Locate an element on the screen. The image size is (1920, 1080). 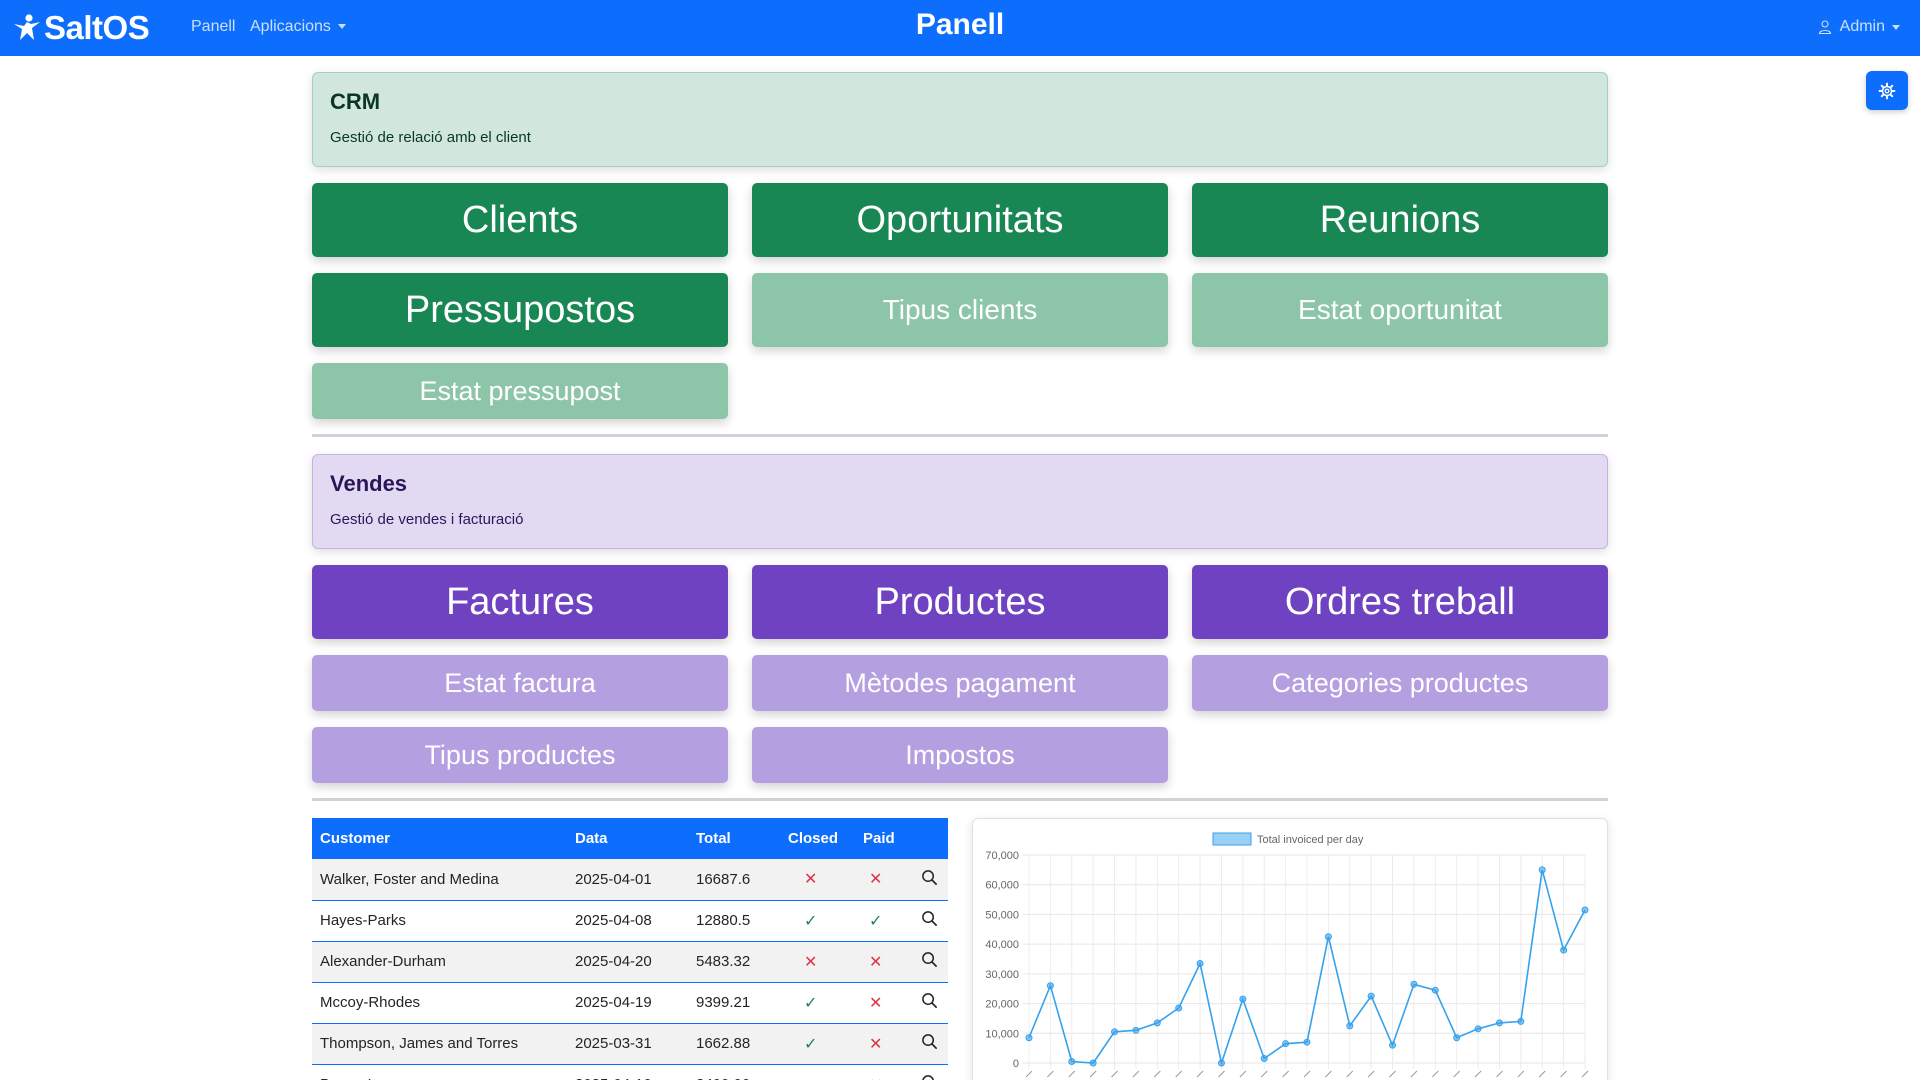
vendes-title: Vendes is located at coordinates (369, 483).